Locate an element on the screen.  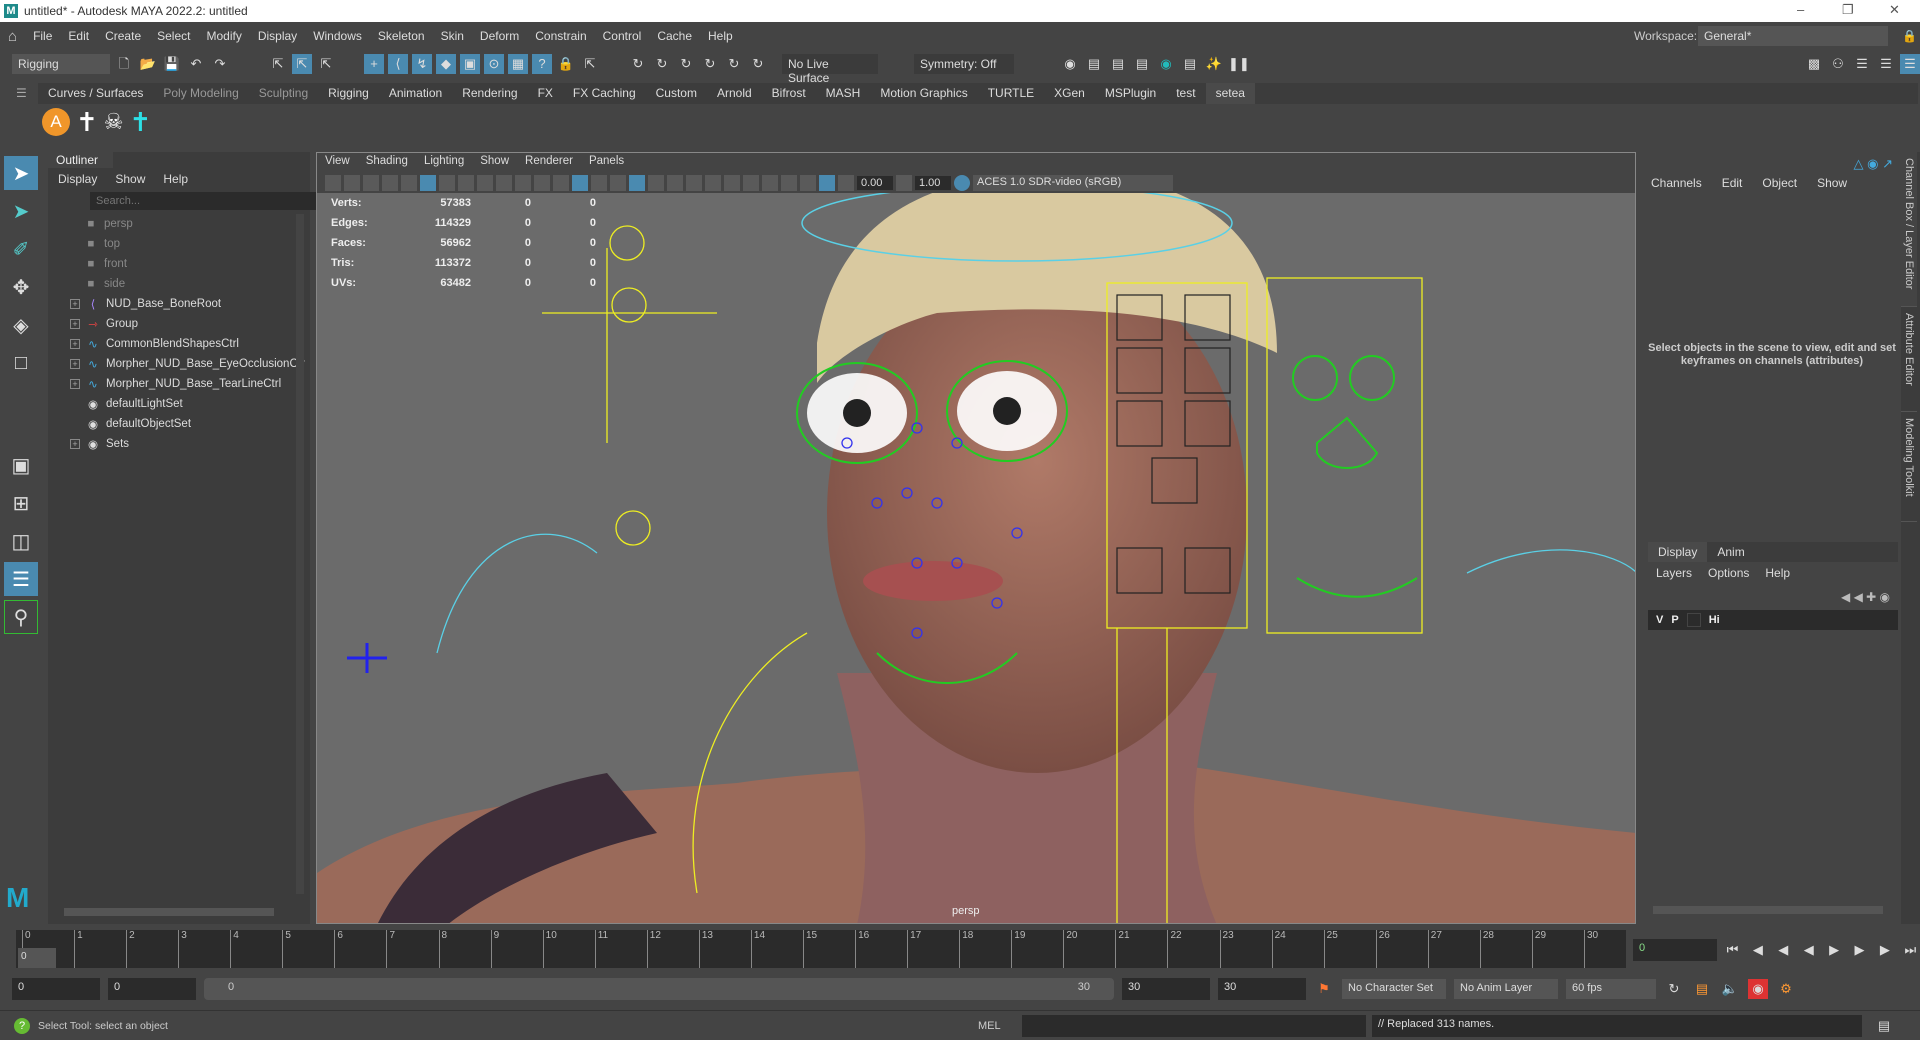
shelf-tab-mash: MASH is located at coordinates (843, 93).